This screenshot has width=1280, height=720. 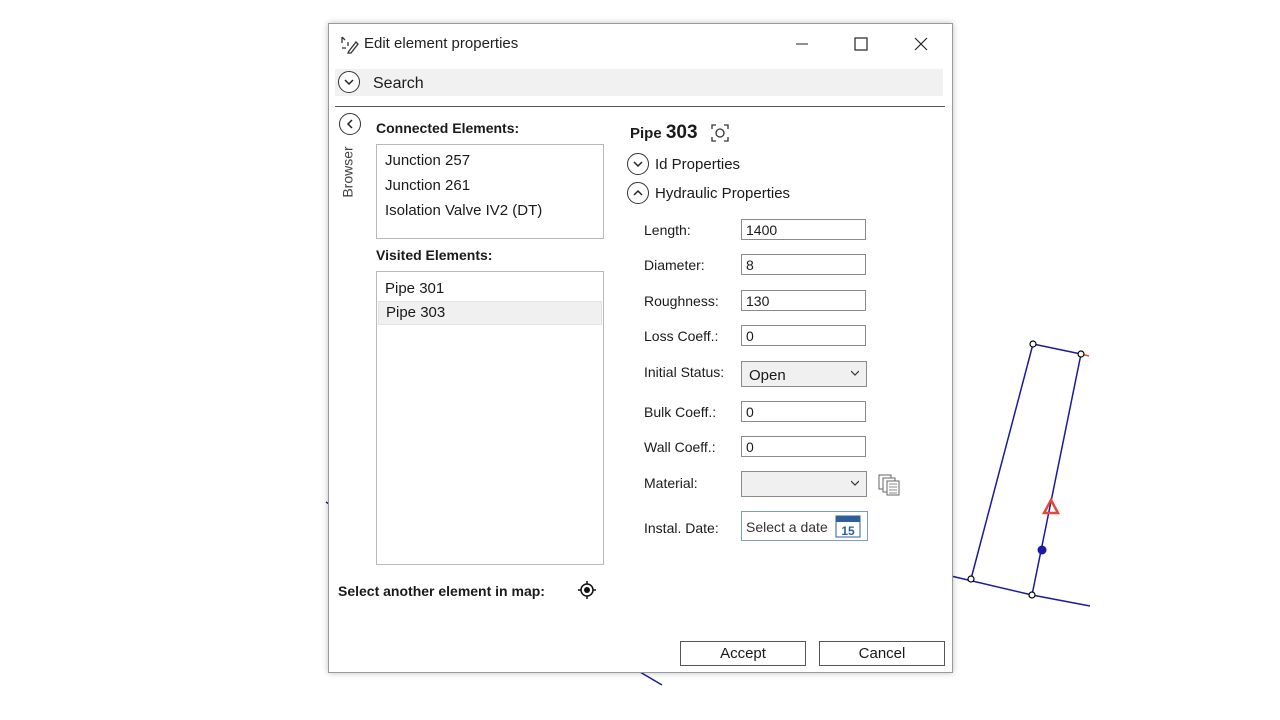 I want to click on connected-elements-label: Connected Elements:, so click(x=448, y=128).